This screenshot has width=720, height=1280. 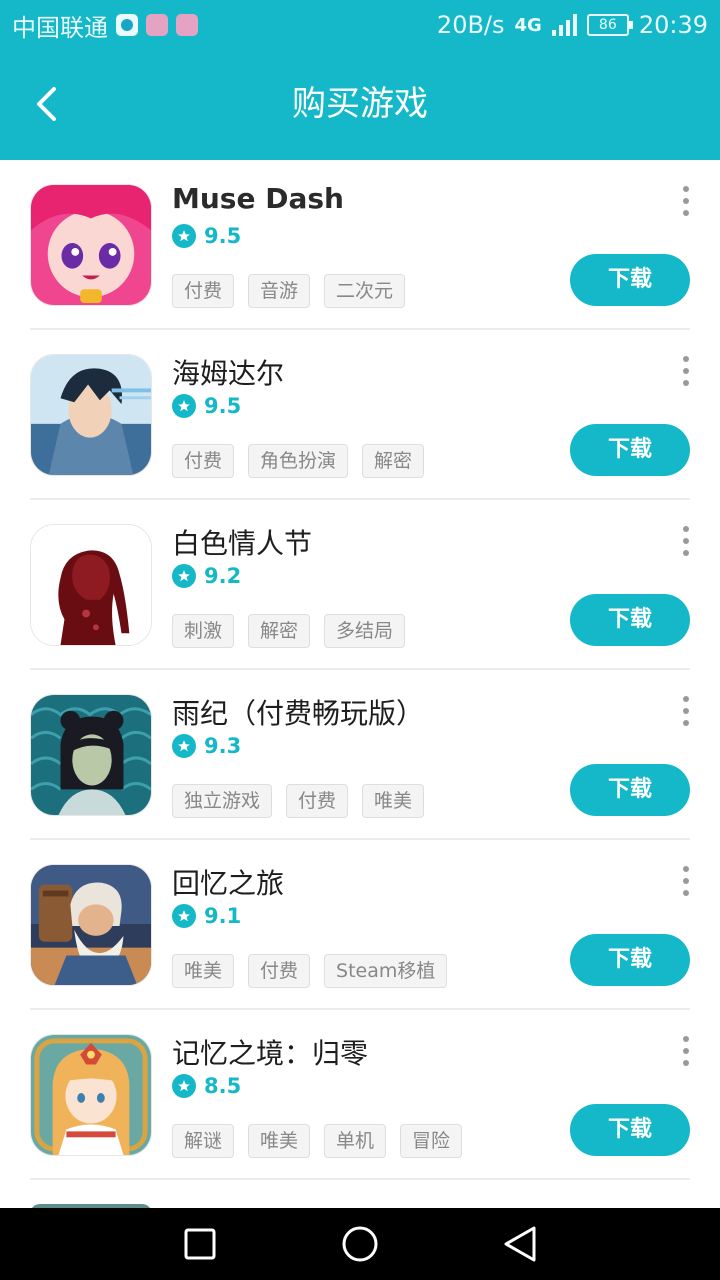 I want to click on square-icon, so click(x=200, y=1244).